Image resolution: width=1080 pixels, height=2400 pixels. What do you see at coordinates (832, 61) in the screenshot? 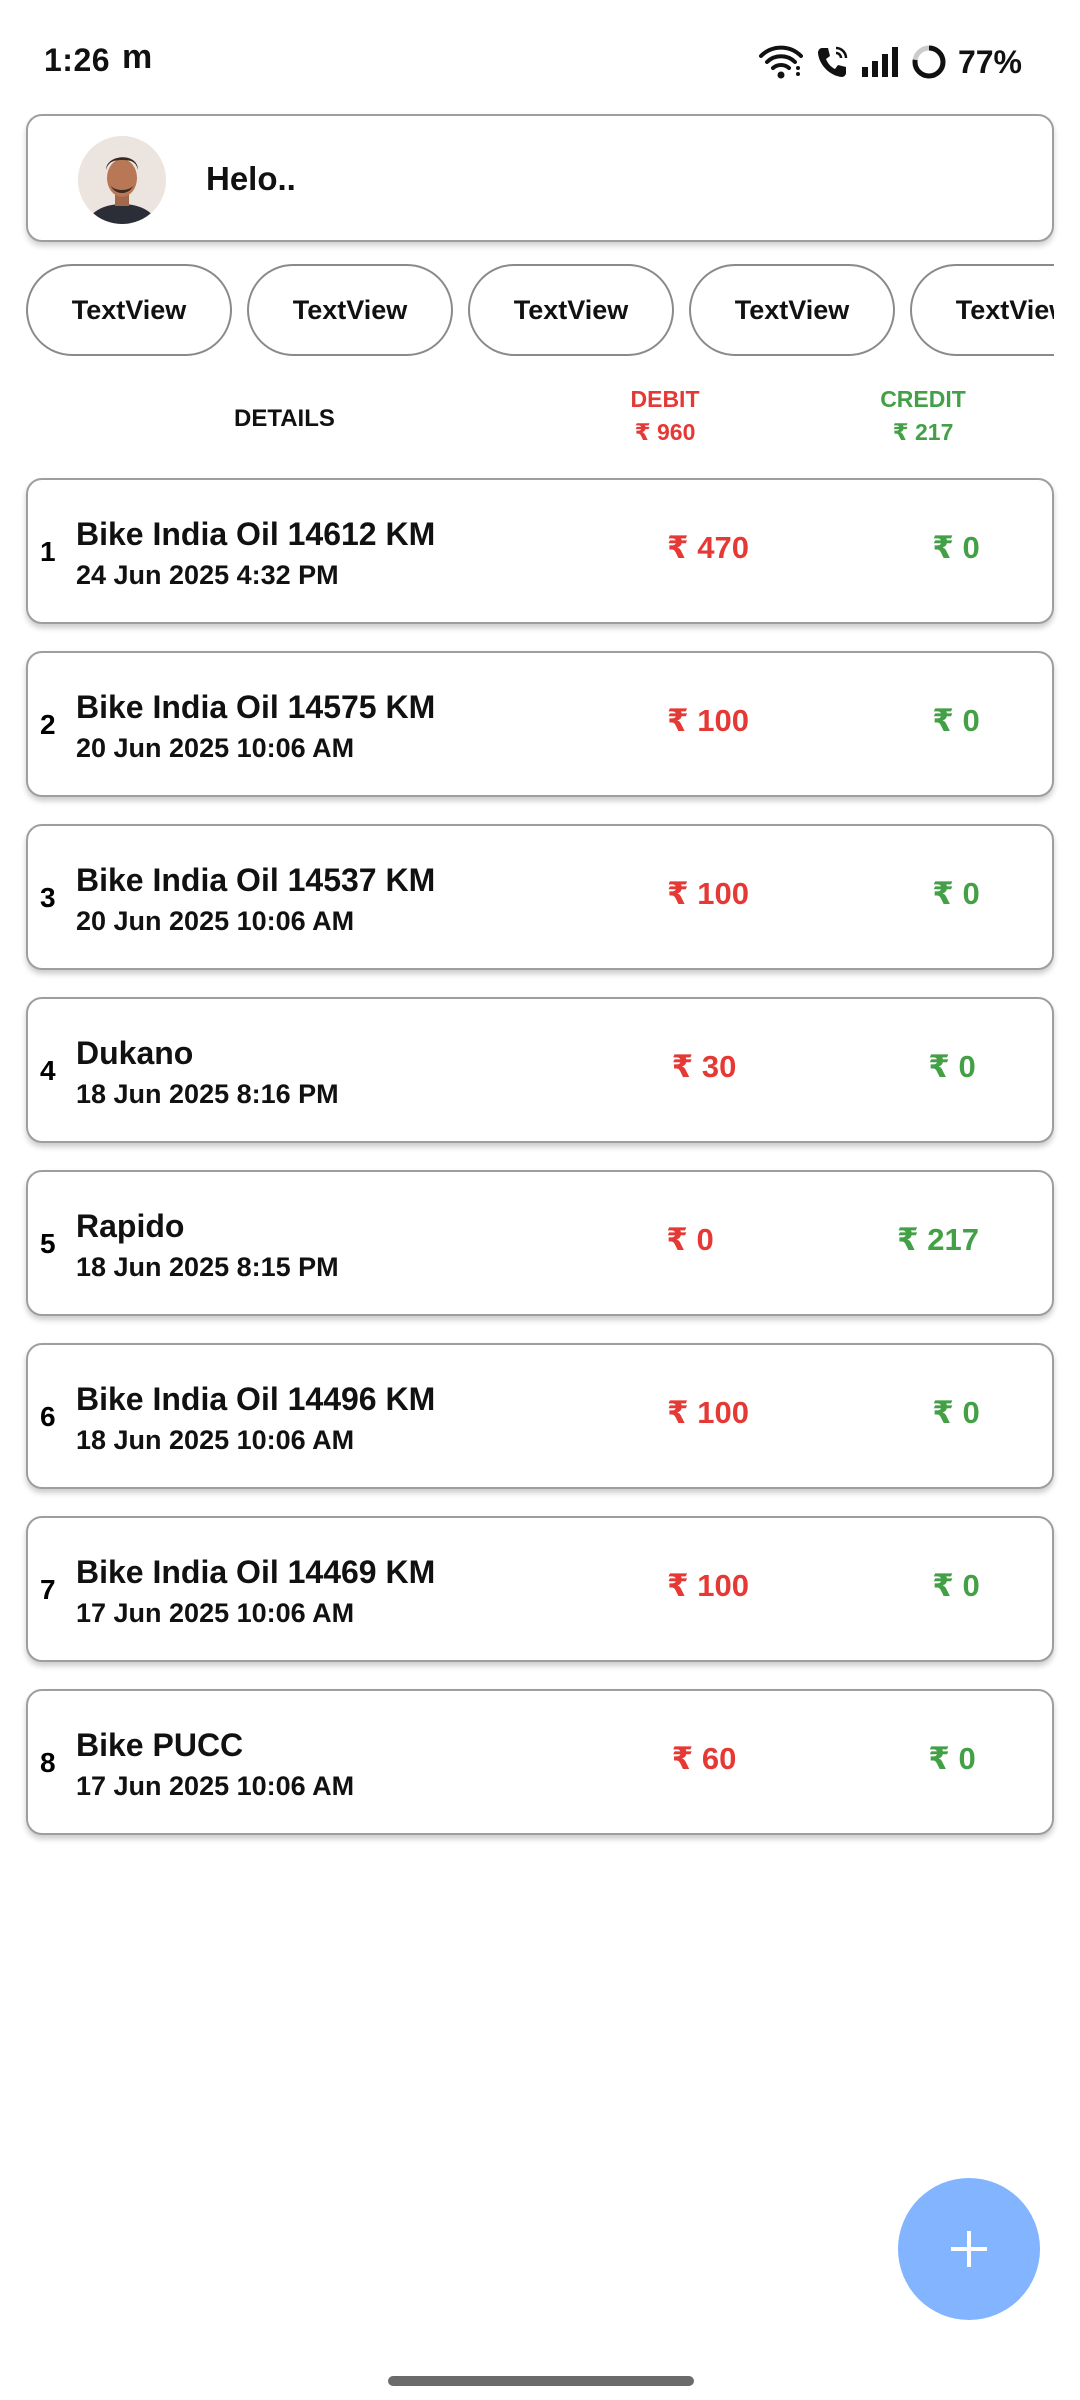
I see `wifi-calling-icon` at bounding box center [832, 61].